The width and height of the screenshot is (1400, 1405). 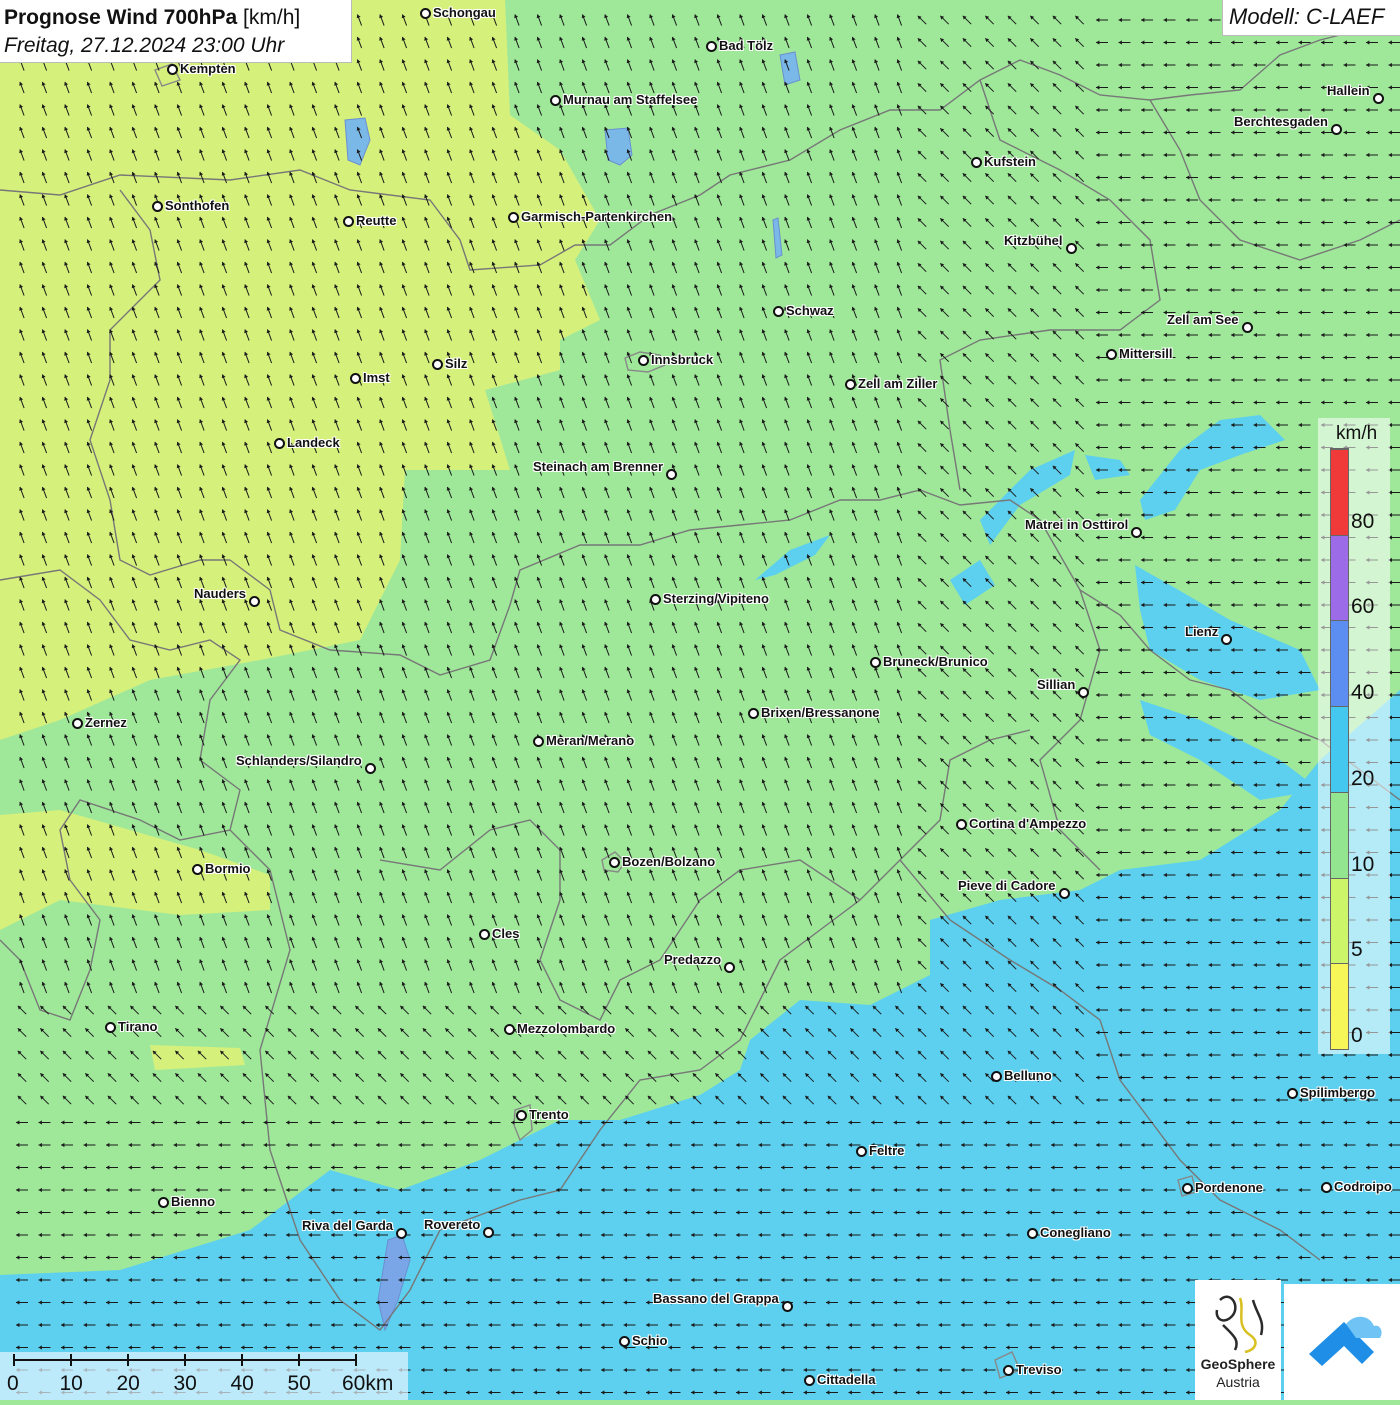 I want to click on city-label-matrei: Matrei in Osttirol, so click(x=1077, y=524).